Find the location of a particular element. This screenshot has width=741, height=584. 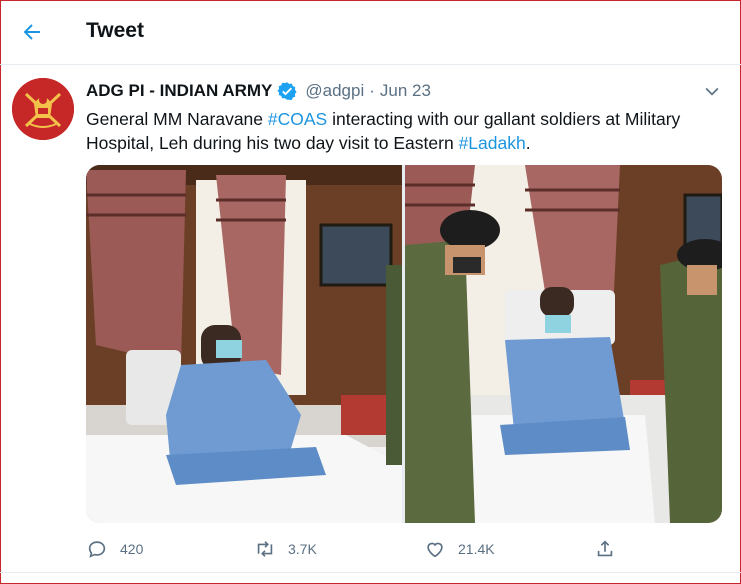

share-icon is located at coordinates (605, 548).